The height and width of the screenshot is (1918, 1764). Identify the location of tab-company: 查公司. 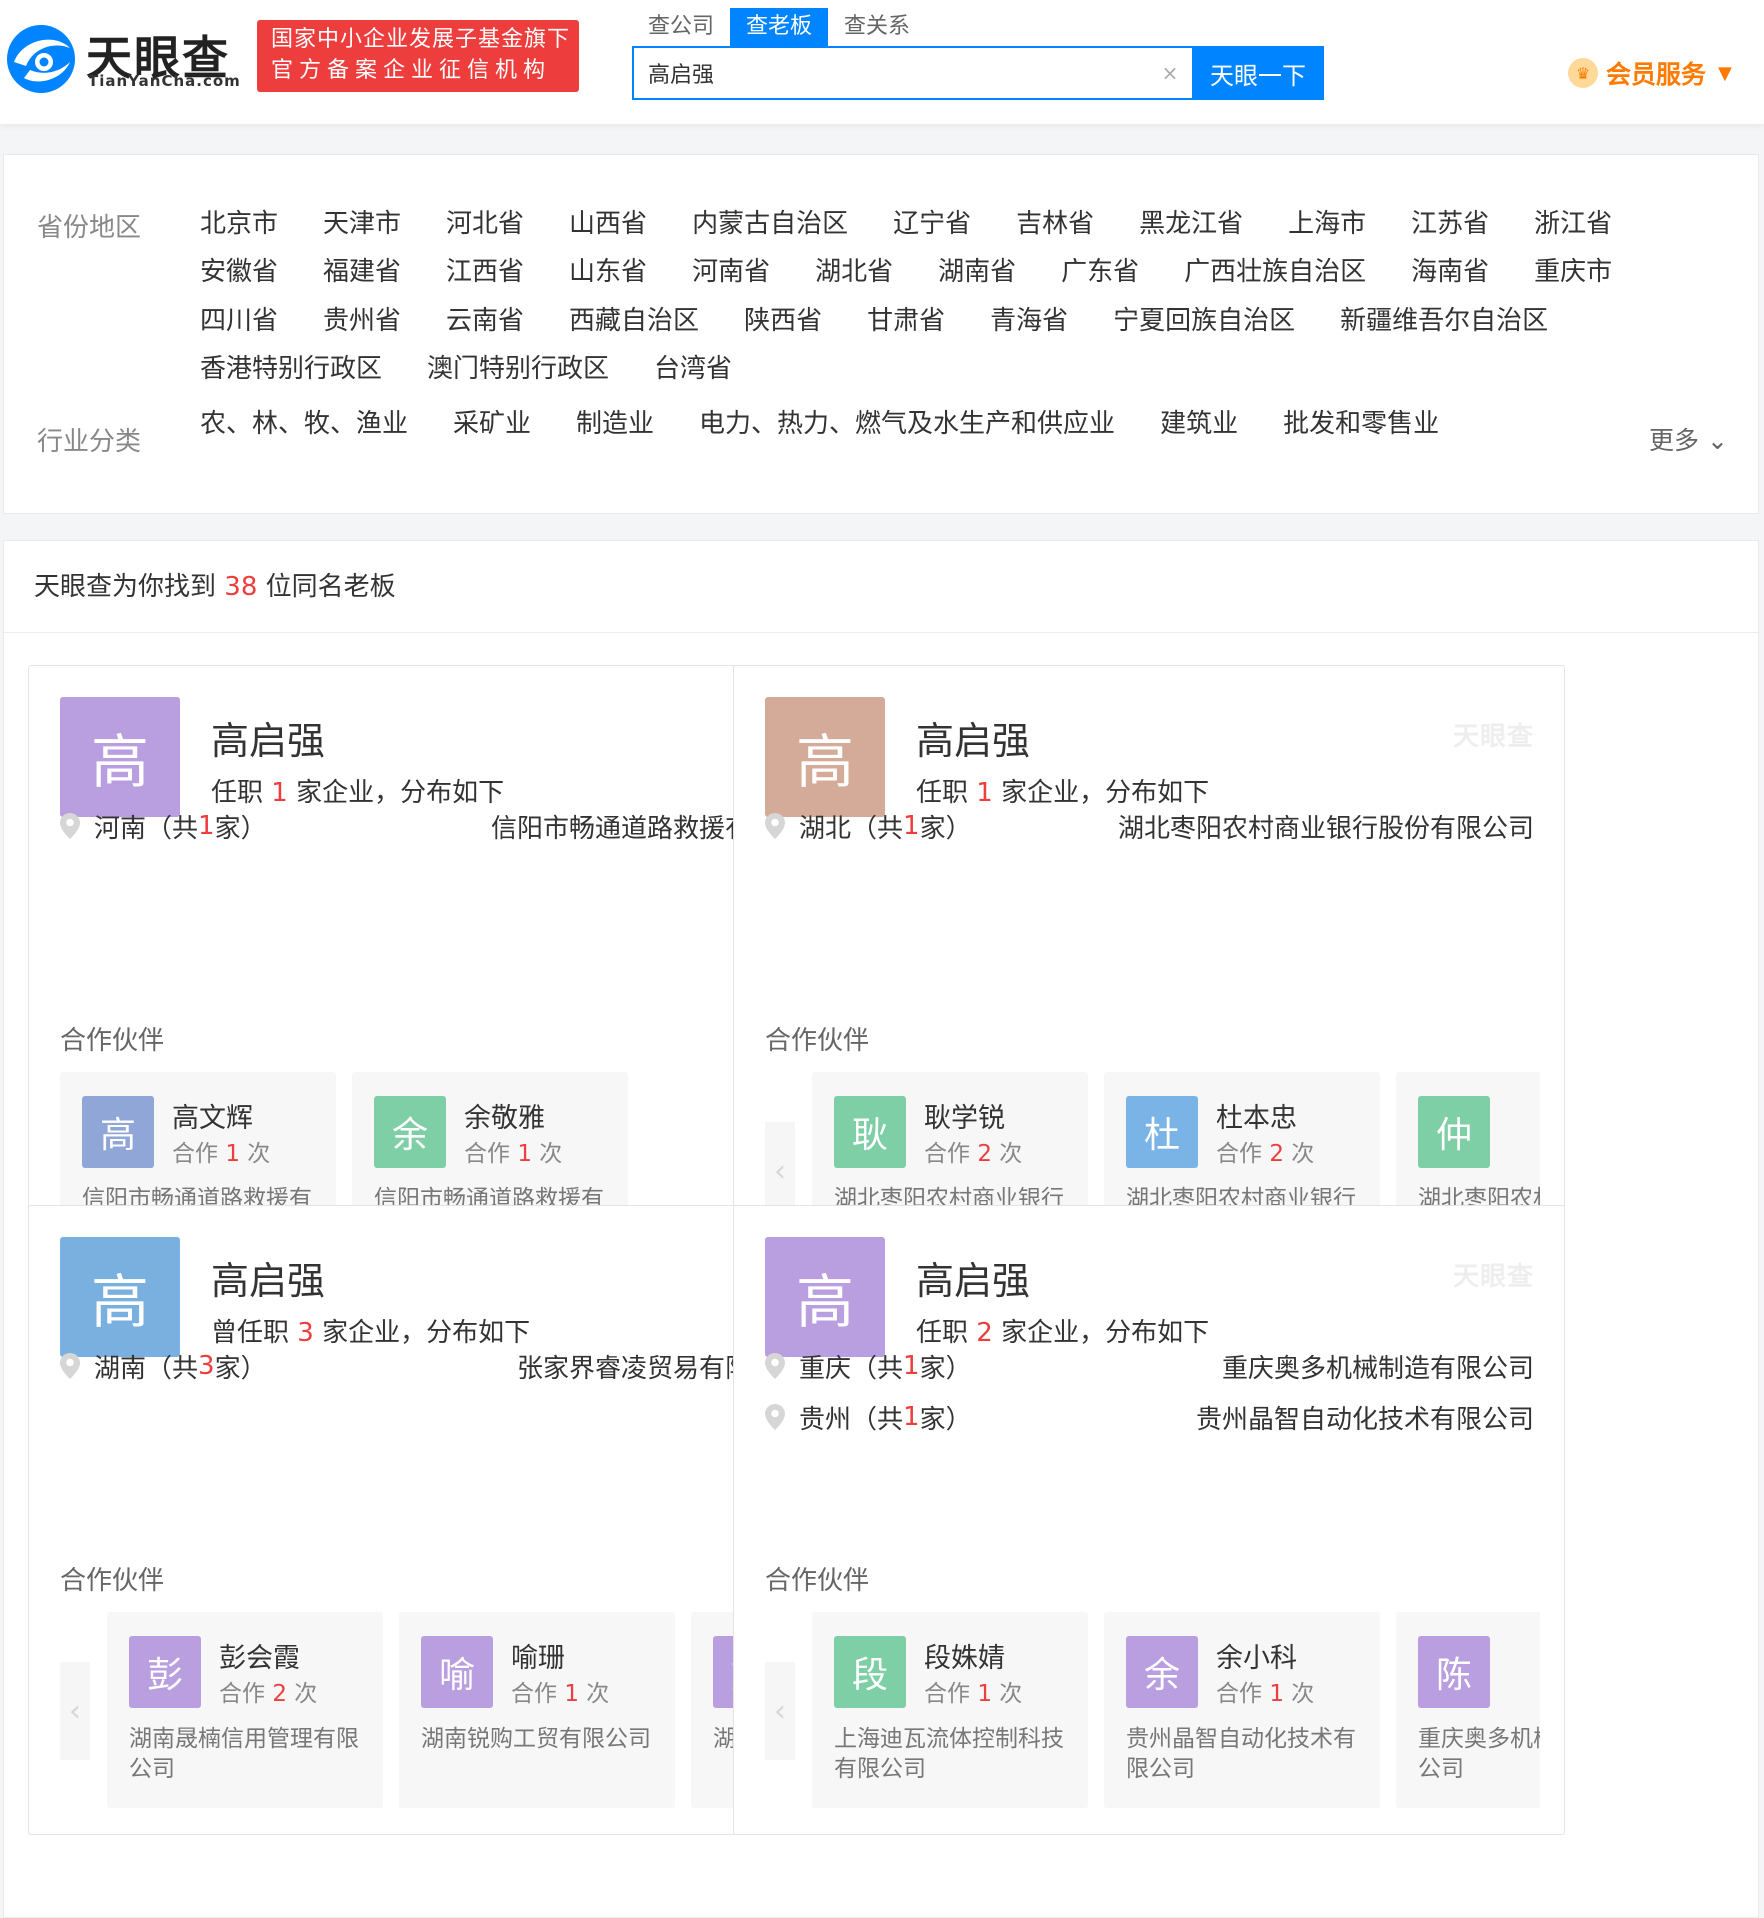
(681, 27).